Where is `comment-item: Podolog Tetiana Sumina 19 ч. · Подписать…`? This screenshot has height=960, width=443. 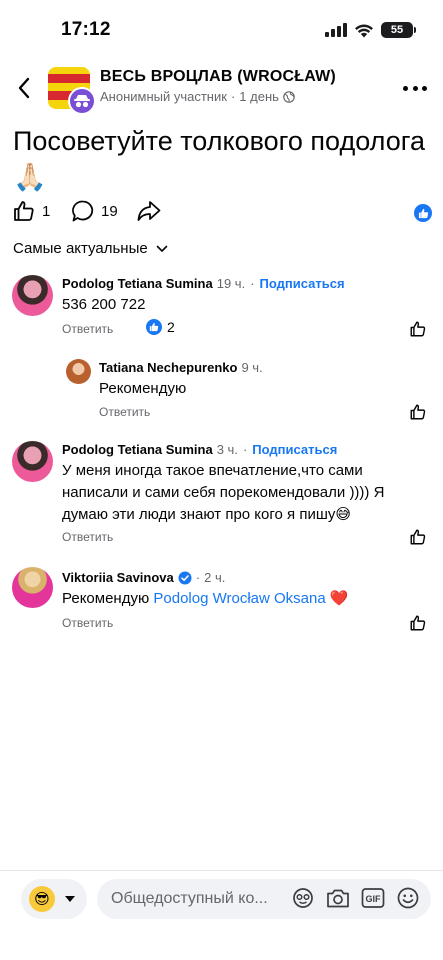 comment-item: Podolog Tetiana Sumina 19 ч. · Подписать… is located at coordinates (221, 307).